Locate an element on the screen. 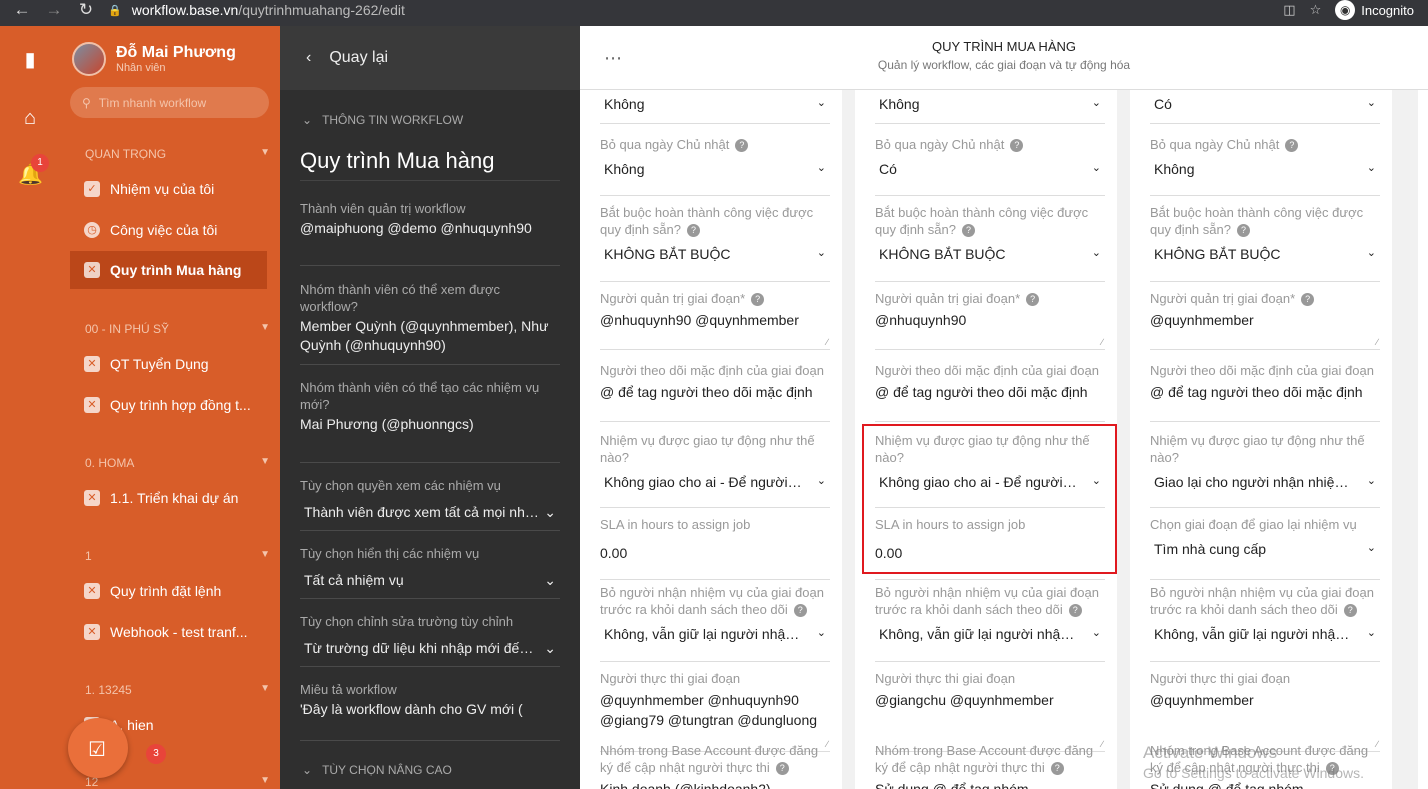  task-fab-button: ☑ is located at coordinates (98, 748).